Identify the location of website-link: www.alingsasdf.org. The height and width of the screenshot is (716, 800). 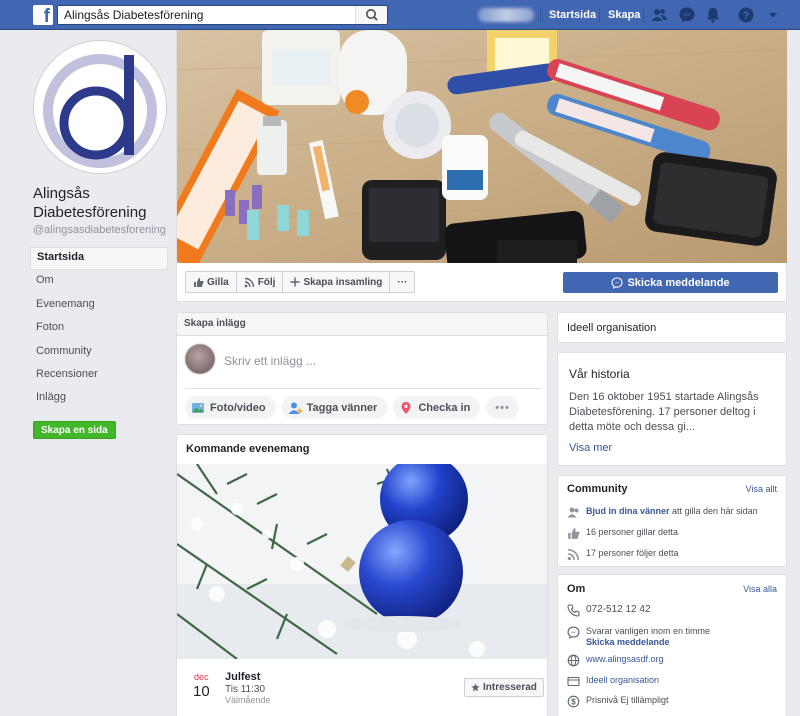
(625, 659).